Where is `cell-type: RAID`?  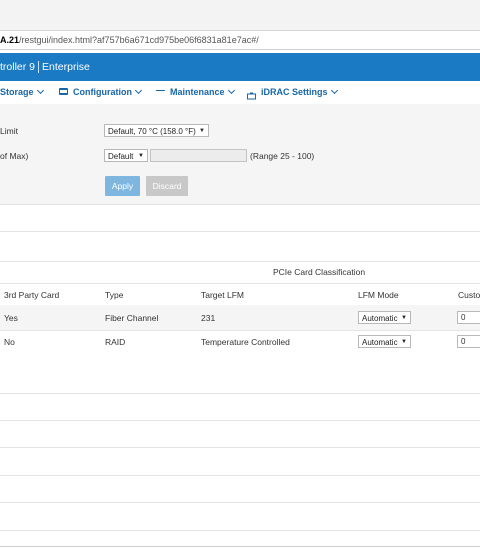
cell-type: RAID is located at coordinates (115, 342).